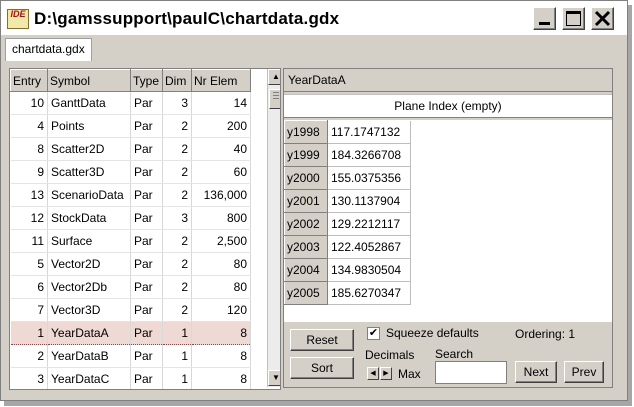 This screenshot has width=634, height=407. Describe the element at coordinates (29, 378) in the screenshot. I see `cell-entry: 3` at that location.